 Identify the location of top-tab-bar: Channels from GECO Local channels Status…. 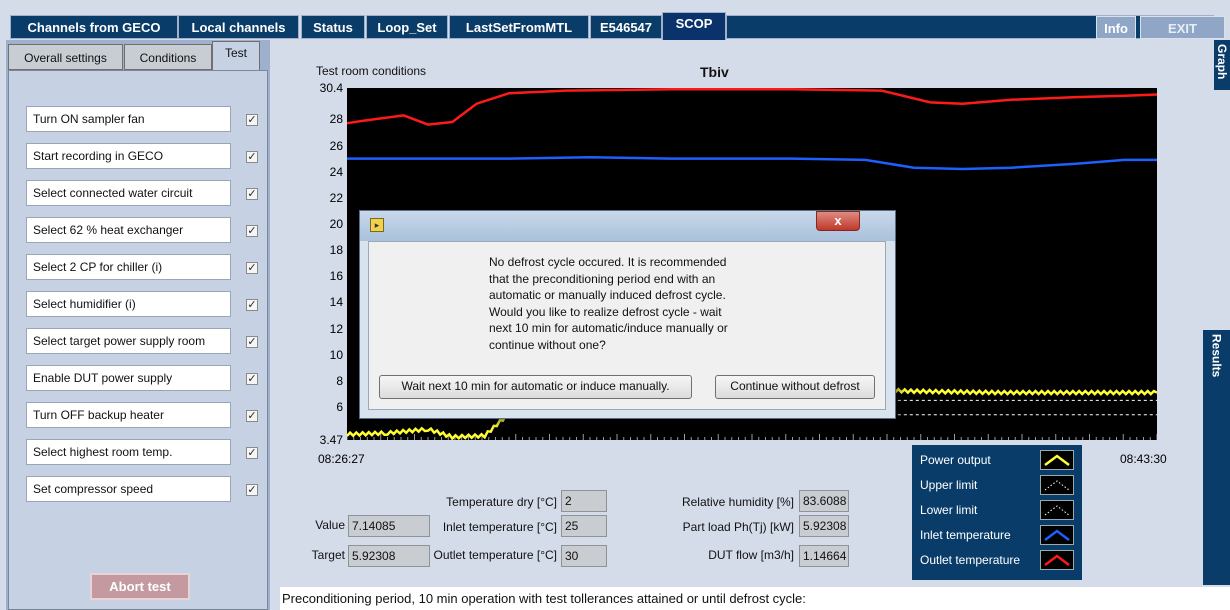
(615, 20).